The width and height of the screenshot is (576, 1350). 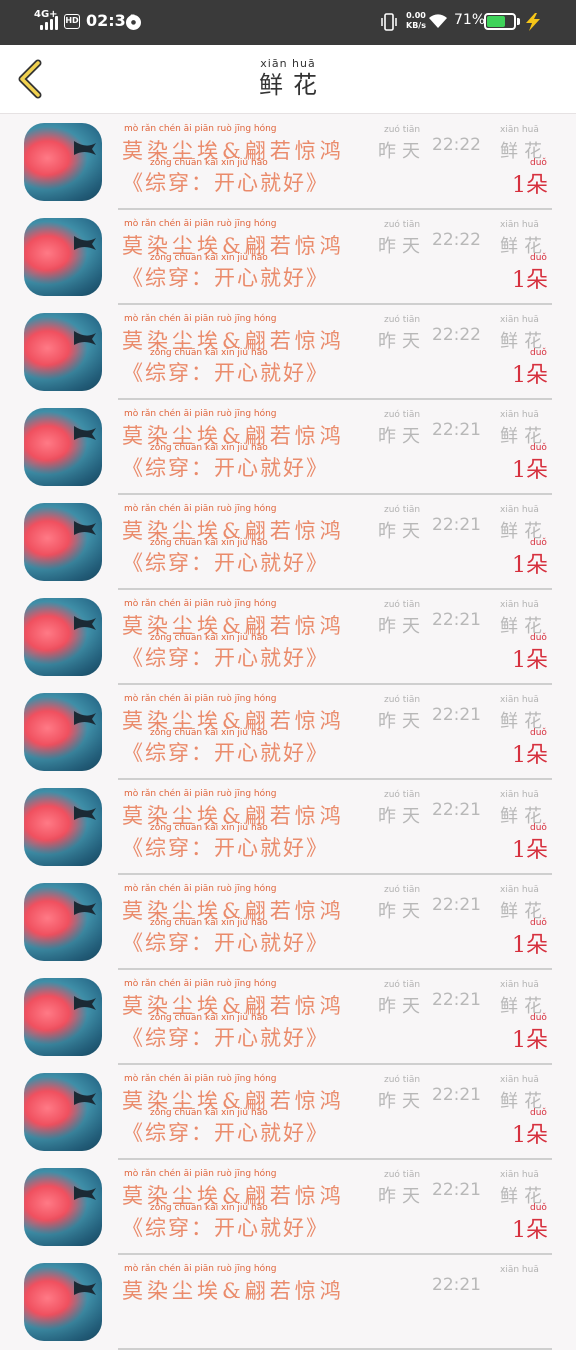 What do you see at coordinates (416, 15) in the screenshot?
I see `speed-value: 0.00` at bounding box center [416, 15].